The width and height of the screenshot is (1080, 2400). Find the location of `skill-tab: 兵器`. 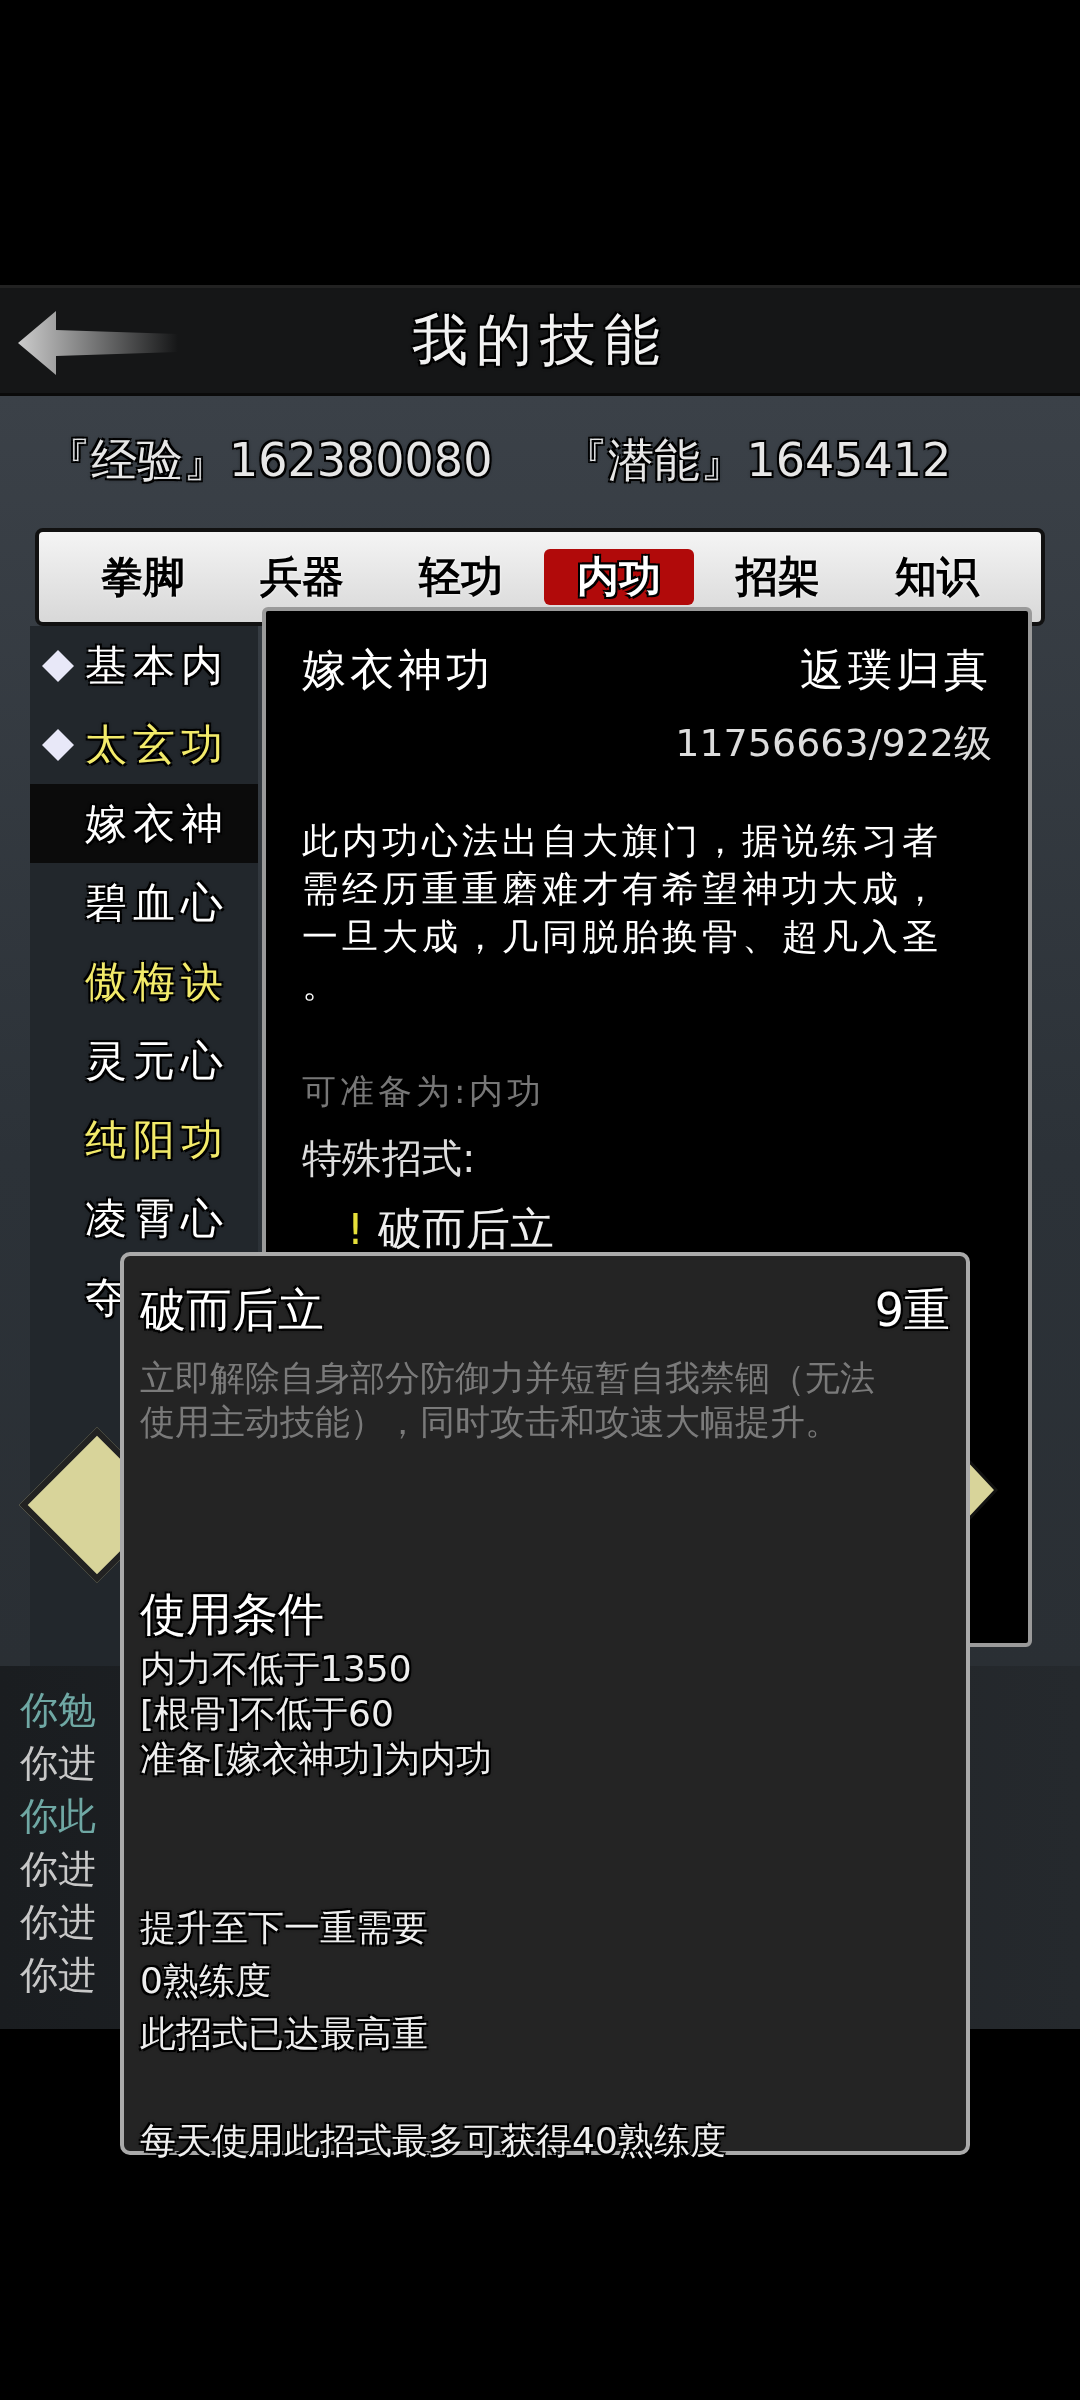

skill-tab: 兵器 is located at coordinates (302, 577).